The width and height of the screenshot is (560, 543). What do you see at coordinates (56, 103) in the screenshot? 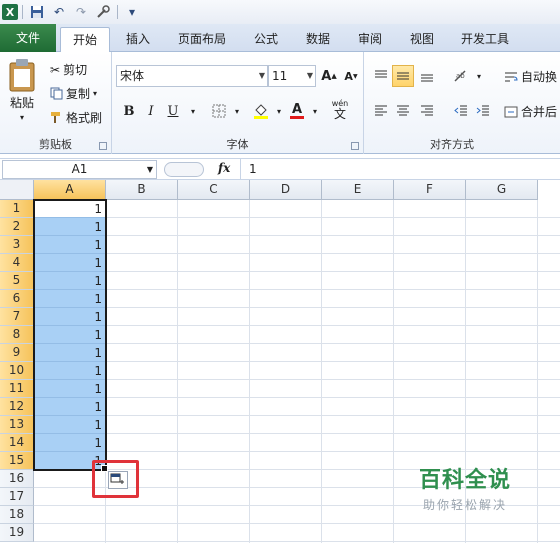
I see `clipboard-group: 粘贴 ▾ ✂ 剪切 复制 ▾ 格式刷 剪贴板` at bounding box center [56, 103].